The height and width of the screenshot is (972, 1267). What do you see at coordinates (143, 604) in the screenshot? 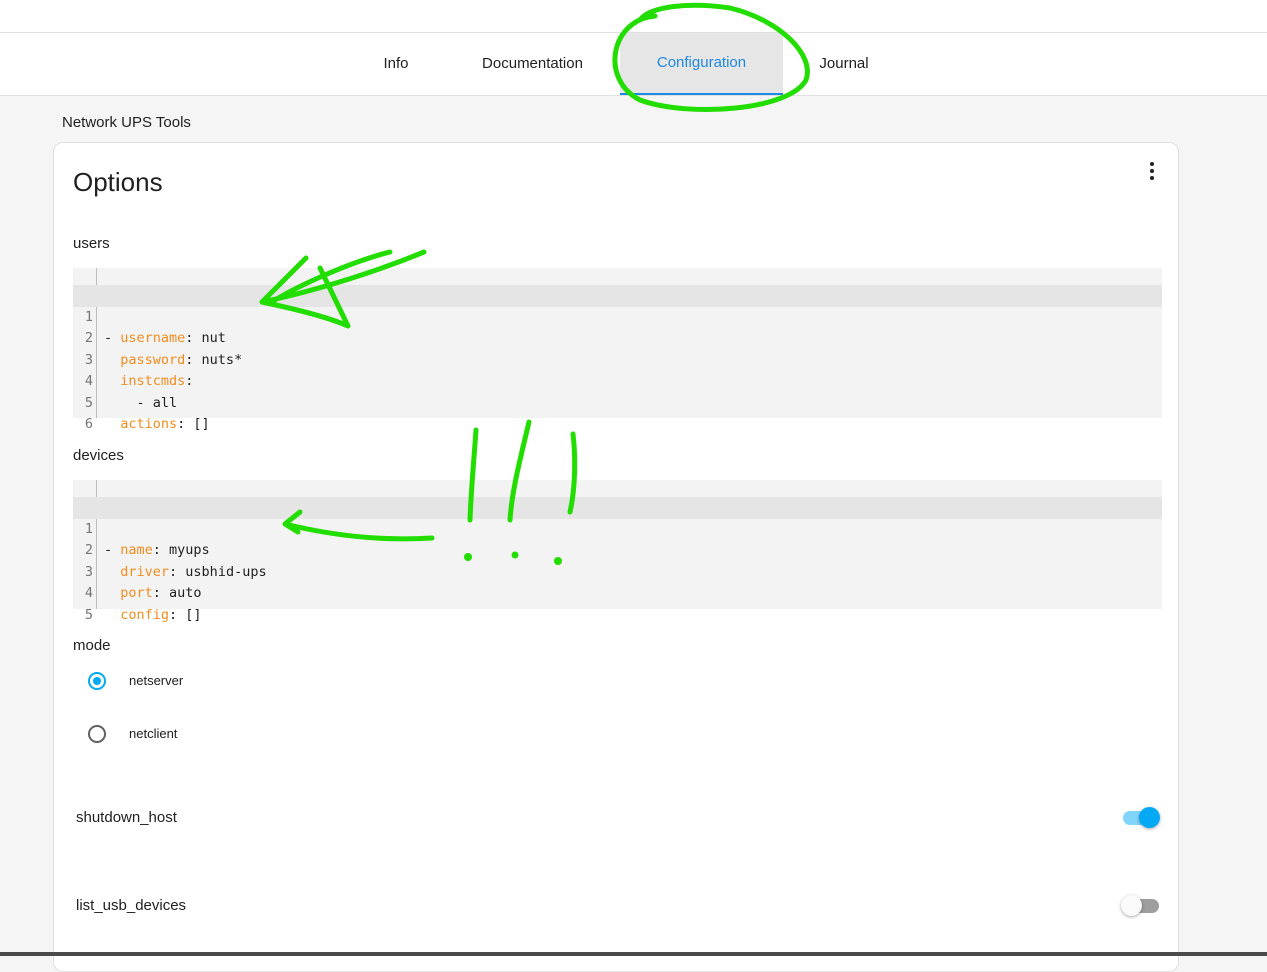
I see `code-line: 4 config: []` at bounding box center [143, 604].